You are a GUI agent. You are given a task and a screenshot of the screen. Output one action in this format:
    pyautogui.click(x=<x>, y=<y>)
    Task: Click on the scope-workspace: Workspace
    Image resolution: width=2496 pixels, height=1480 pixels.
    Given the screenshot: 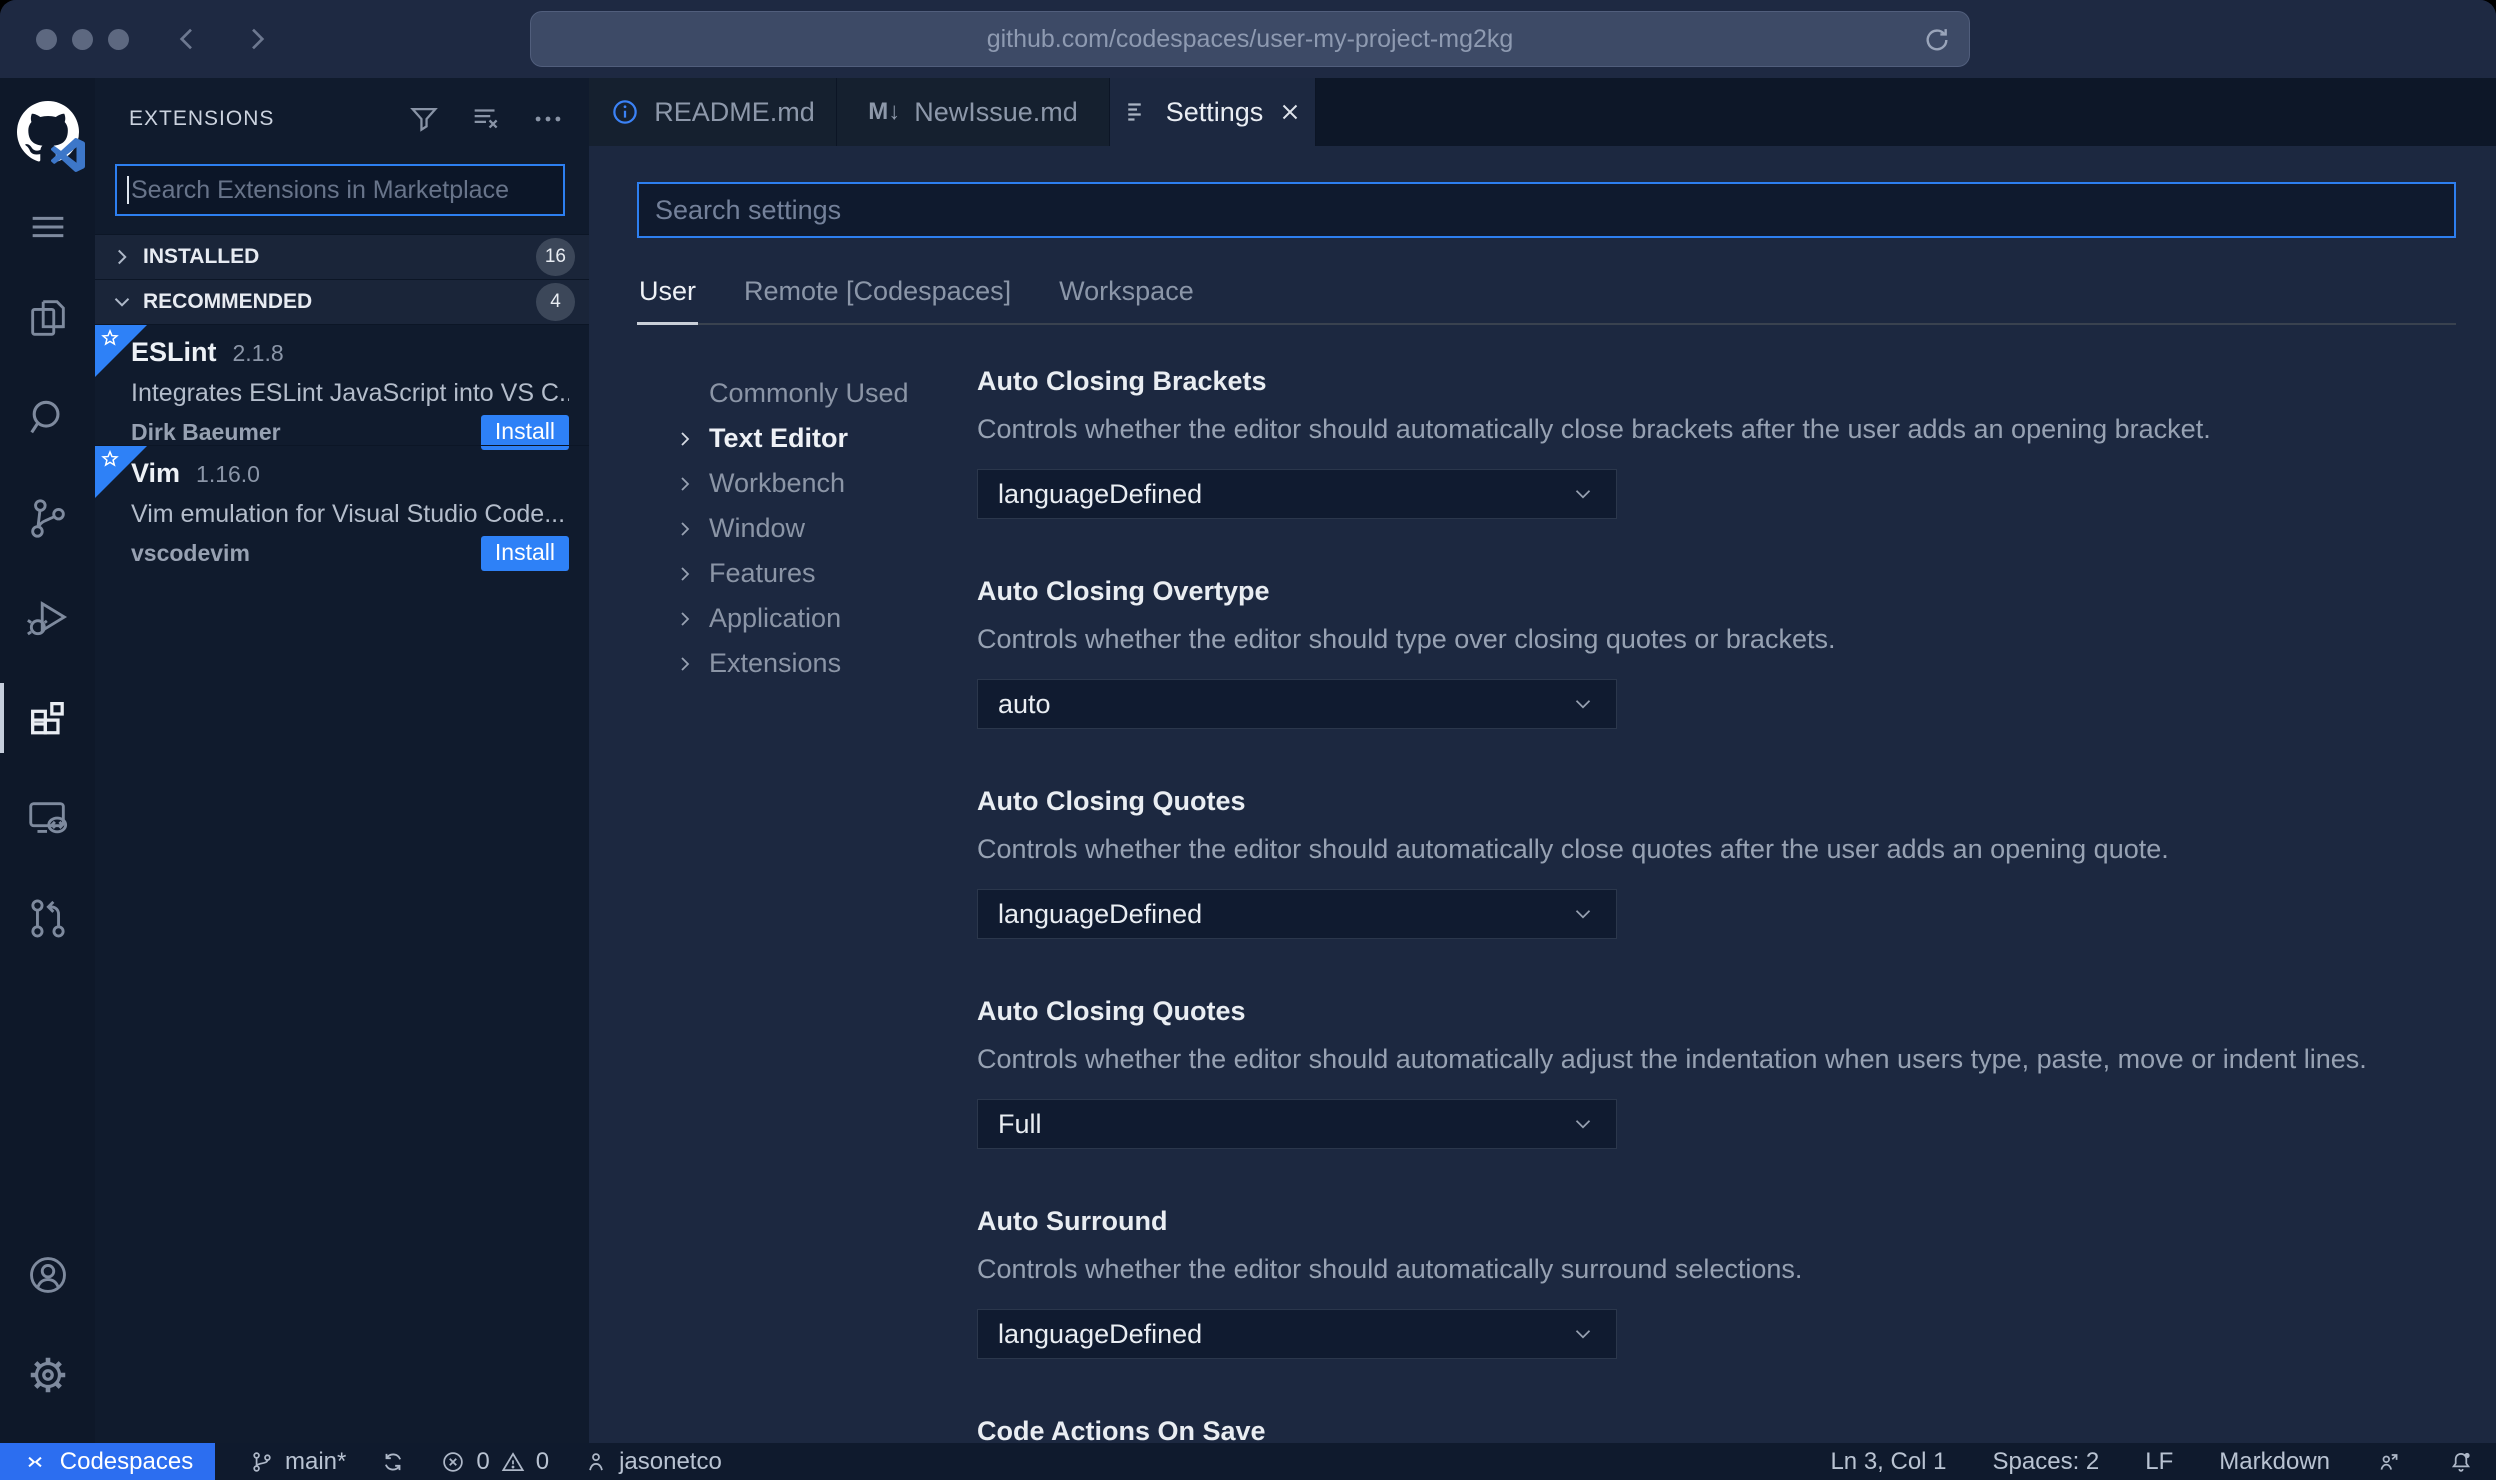 What is the action you would take?
    pyautogui.click(x=1126, y=294)
    